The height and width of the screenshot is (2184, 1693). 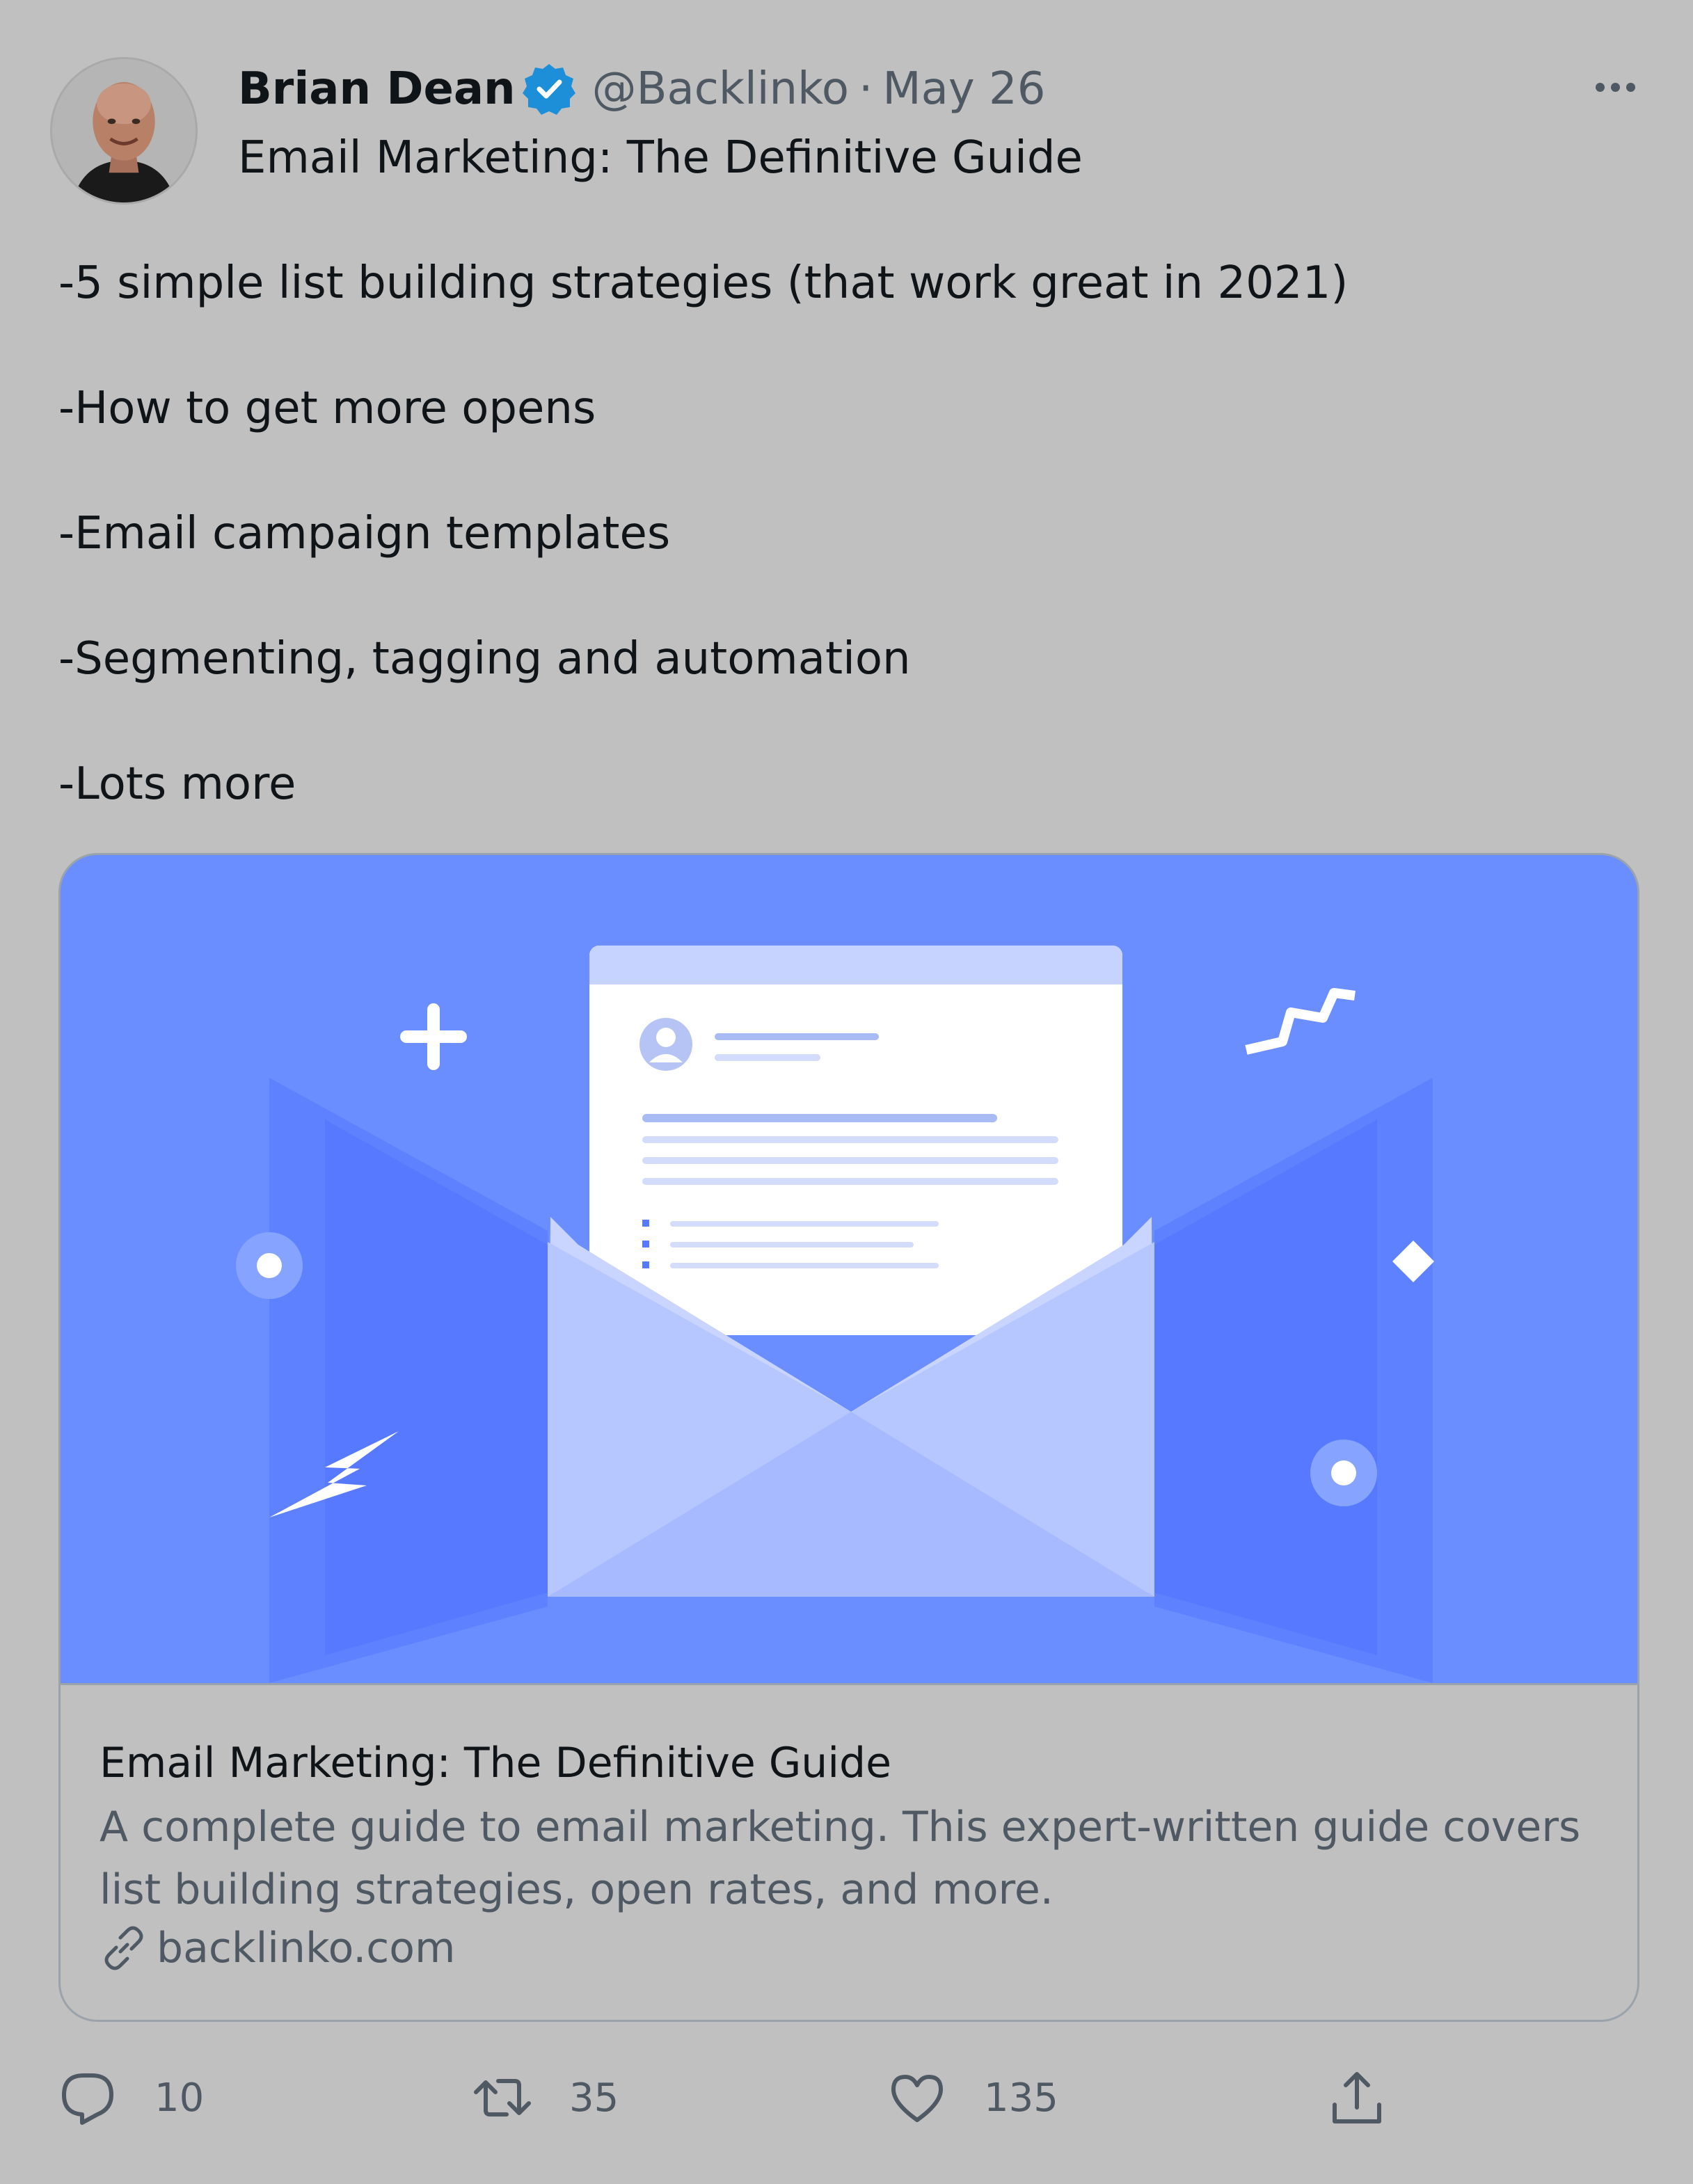 What do you see at coordinates (963, 89) in the screenshot?
I see `tweet-date: May 26` at bounding box center [963, 89].